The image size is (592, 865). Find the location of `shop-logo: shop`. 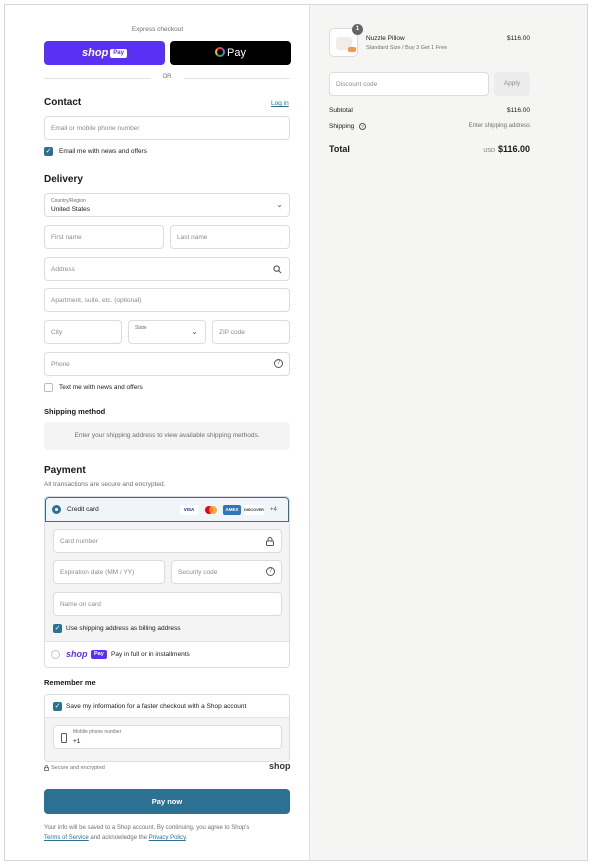

shop-logo: shop is located at coordinates (280, 766).